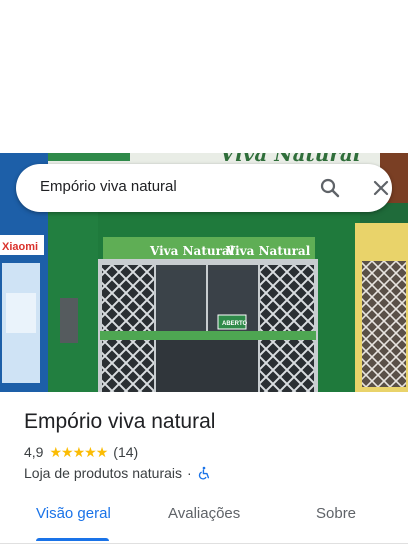  Describe the element at coordinates (120, 421) in the screenshot. I see `place-title: Empório viva natural` at that location.